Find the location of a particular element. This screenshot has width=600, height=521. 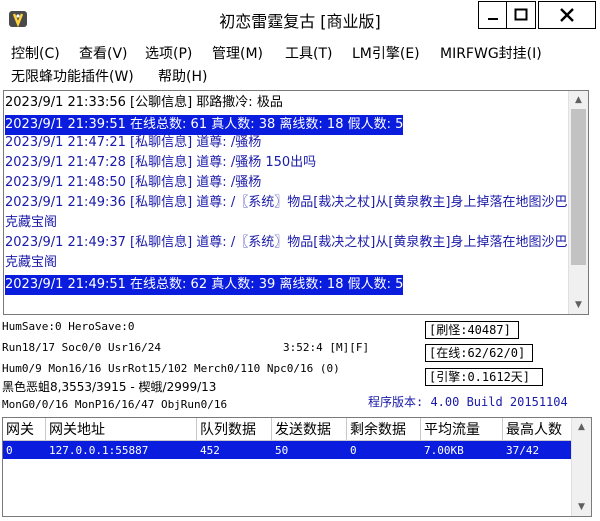

menu-view: 查看(V) is located at coordinates (103, 53).